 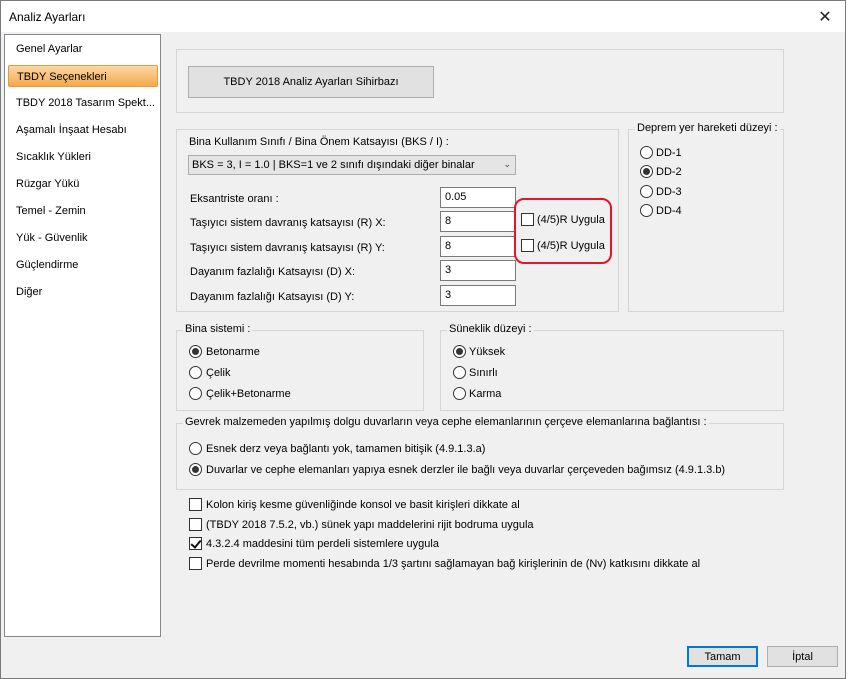 What do you see at coordinates (195, 448) in the screenshot?
I see `radio-esnek-derz-yok` at bounding box center [195, 448].